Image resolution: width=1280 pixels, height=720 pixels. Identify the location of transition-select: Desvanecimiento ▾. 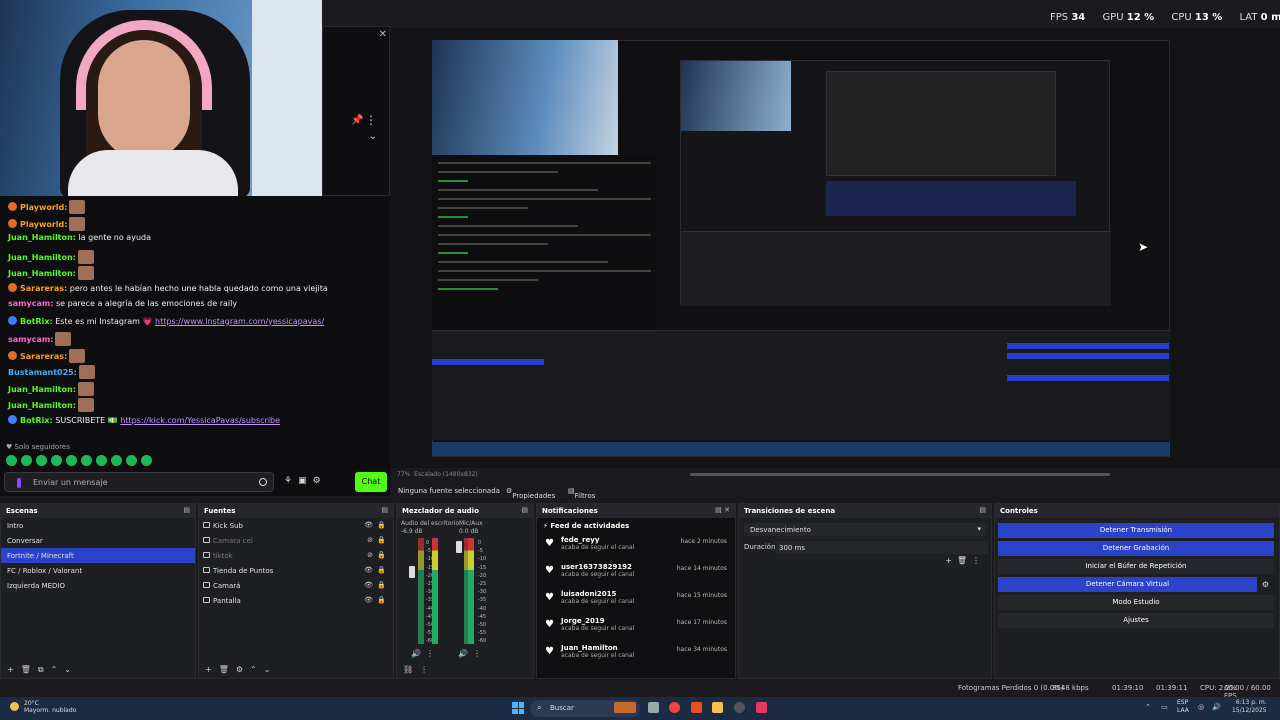
(865, 529).